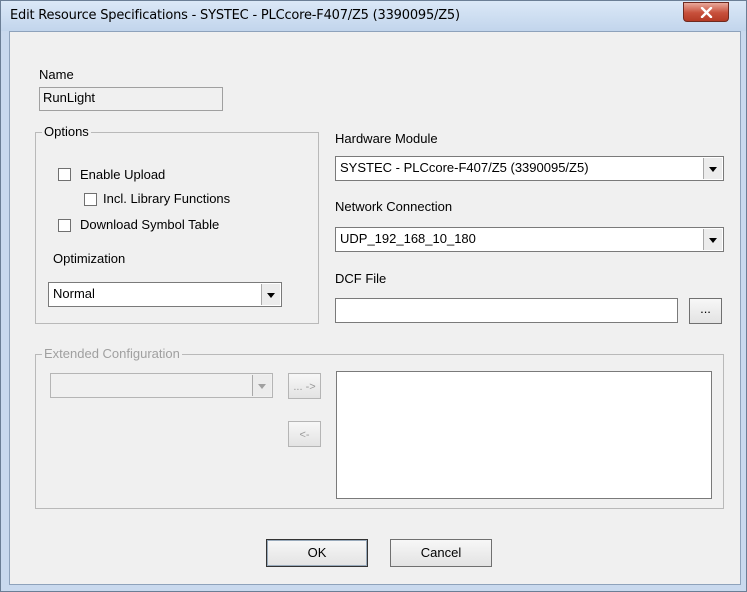 This screenshot has height=592, width=747. Describe the element at coordinates (66, 131) in the screenshot. I see `options-group-title: Options` at that location.